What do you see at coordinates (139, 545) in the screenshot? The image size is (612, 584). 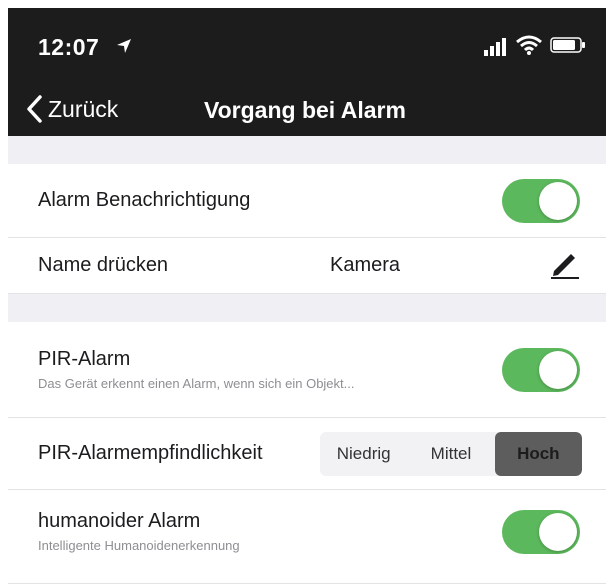 I see `humanoid-alarm-description: Intelligente Humanoidenerkennung` at bounding box center [139, 545].